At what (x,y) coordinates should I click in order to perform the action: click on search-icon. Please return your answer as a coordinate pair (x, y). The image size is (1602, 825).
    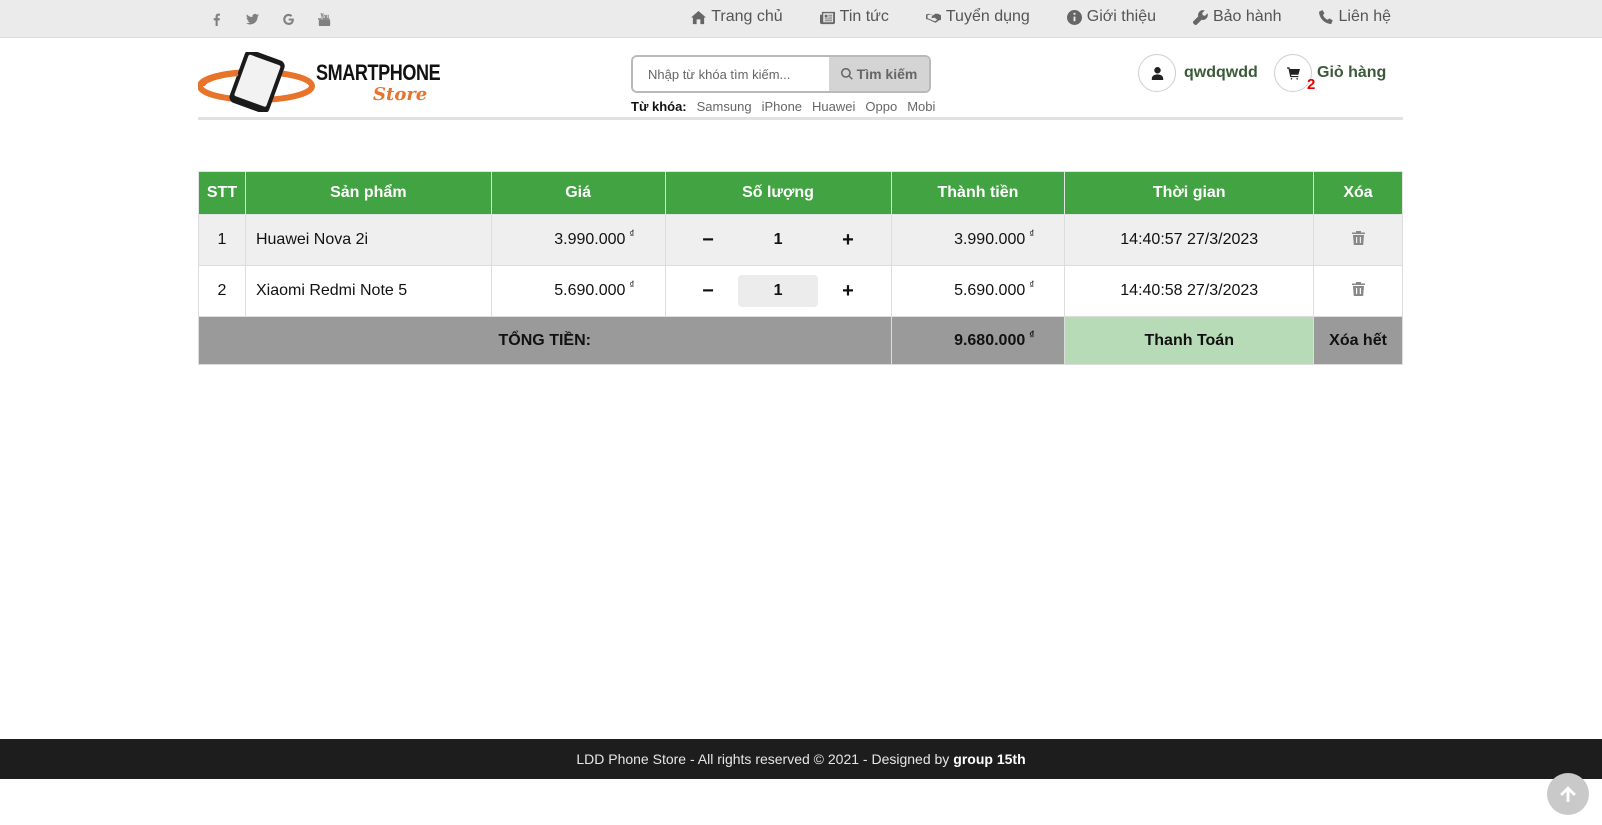
    Looking at the image, I should click on (846, 74).